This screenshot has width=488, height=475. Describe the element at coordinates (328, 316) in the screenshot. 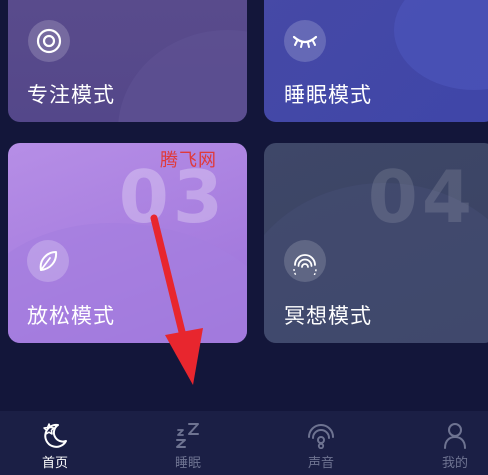

I see `meditate-mode-label: 冥想模式` at that location.